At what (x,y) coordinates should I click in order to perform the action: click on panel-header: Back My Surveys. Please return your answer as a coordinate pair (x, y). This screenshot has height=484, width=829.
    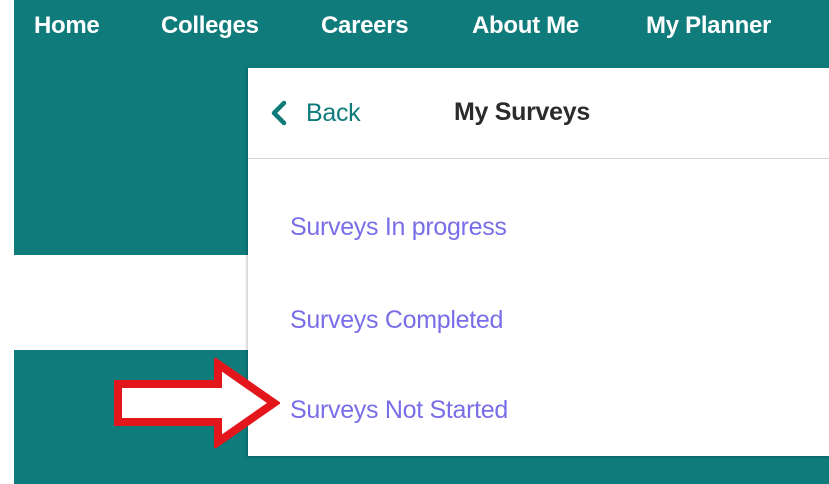
    Looking at the image, I should click on (538, 113).